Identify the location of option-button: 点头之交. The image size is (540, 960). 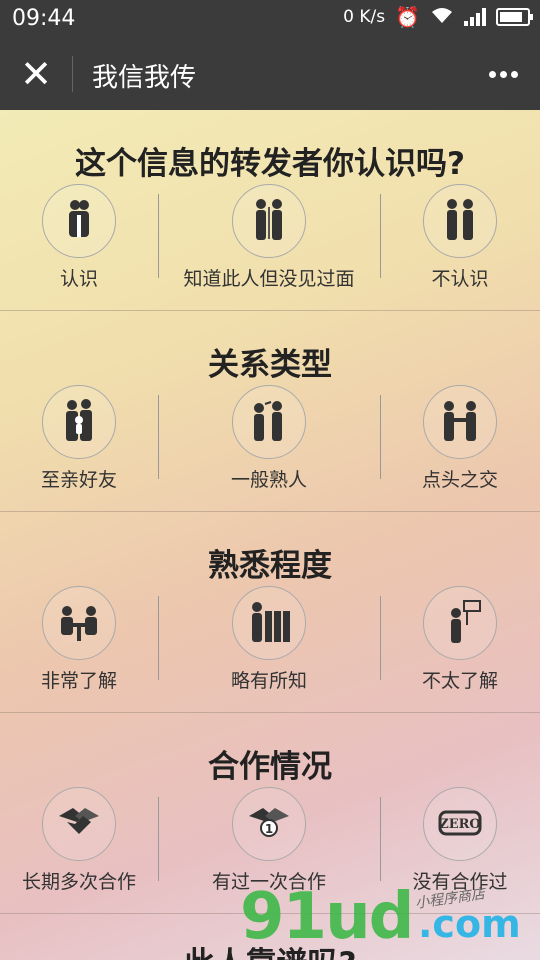
(460, 440).